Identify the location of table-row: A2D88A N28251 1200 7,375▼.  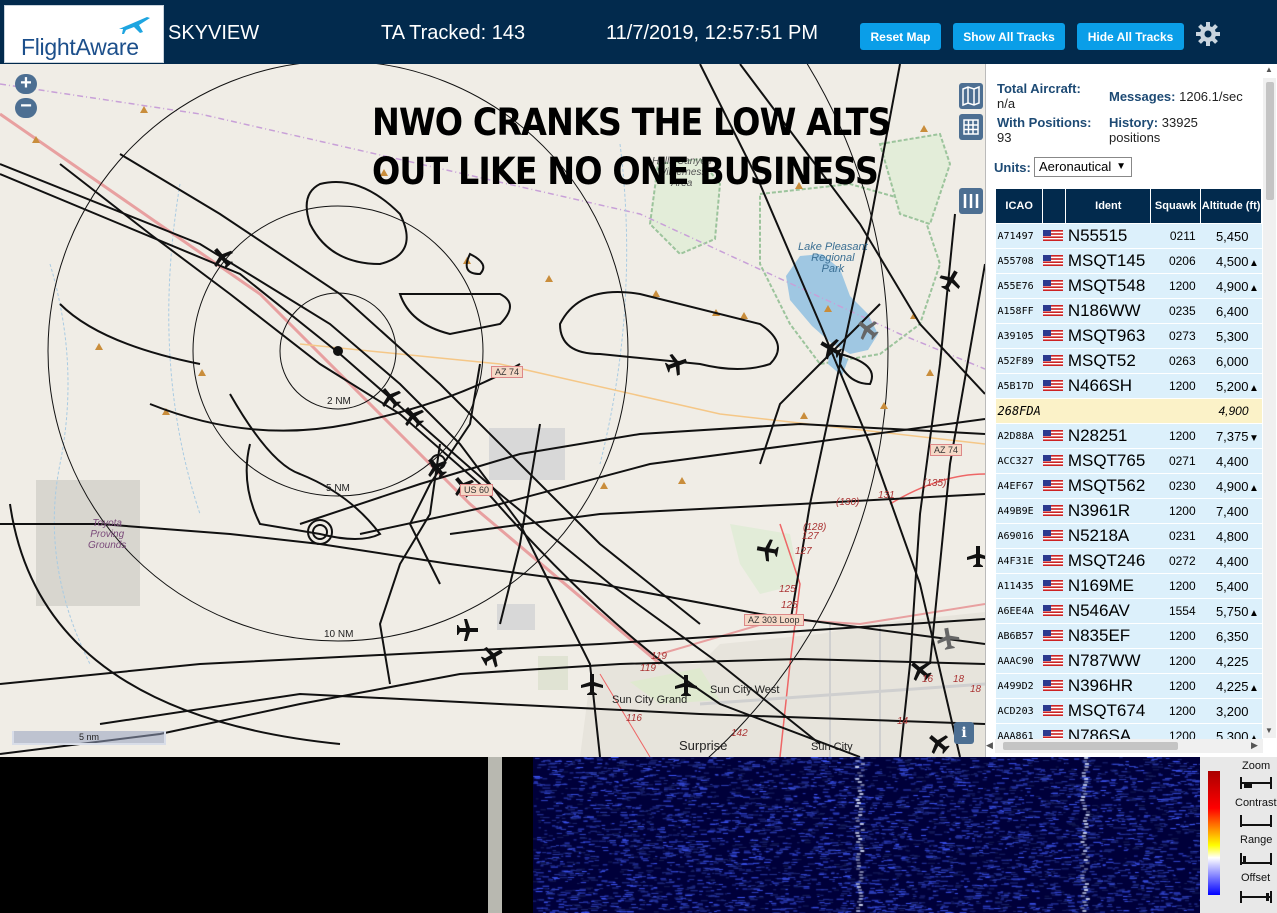
(1128, 436).